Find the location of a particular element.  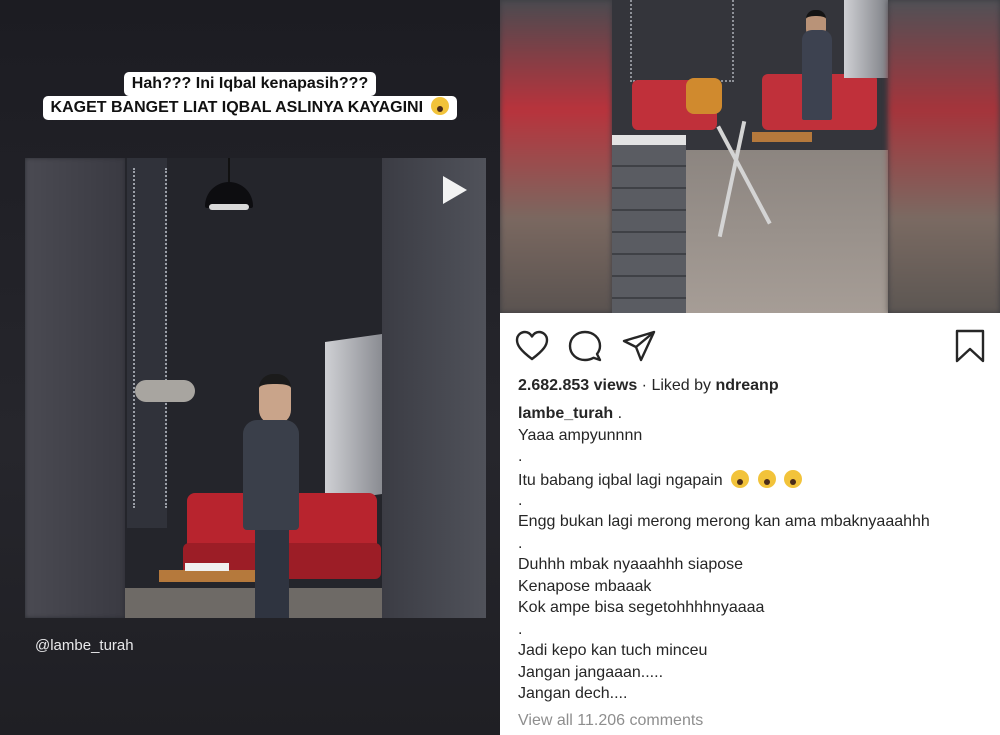

views-count: 2.682.853 views is located at coordinates (577, 385).